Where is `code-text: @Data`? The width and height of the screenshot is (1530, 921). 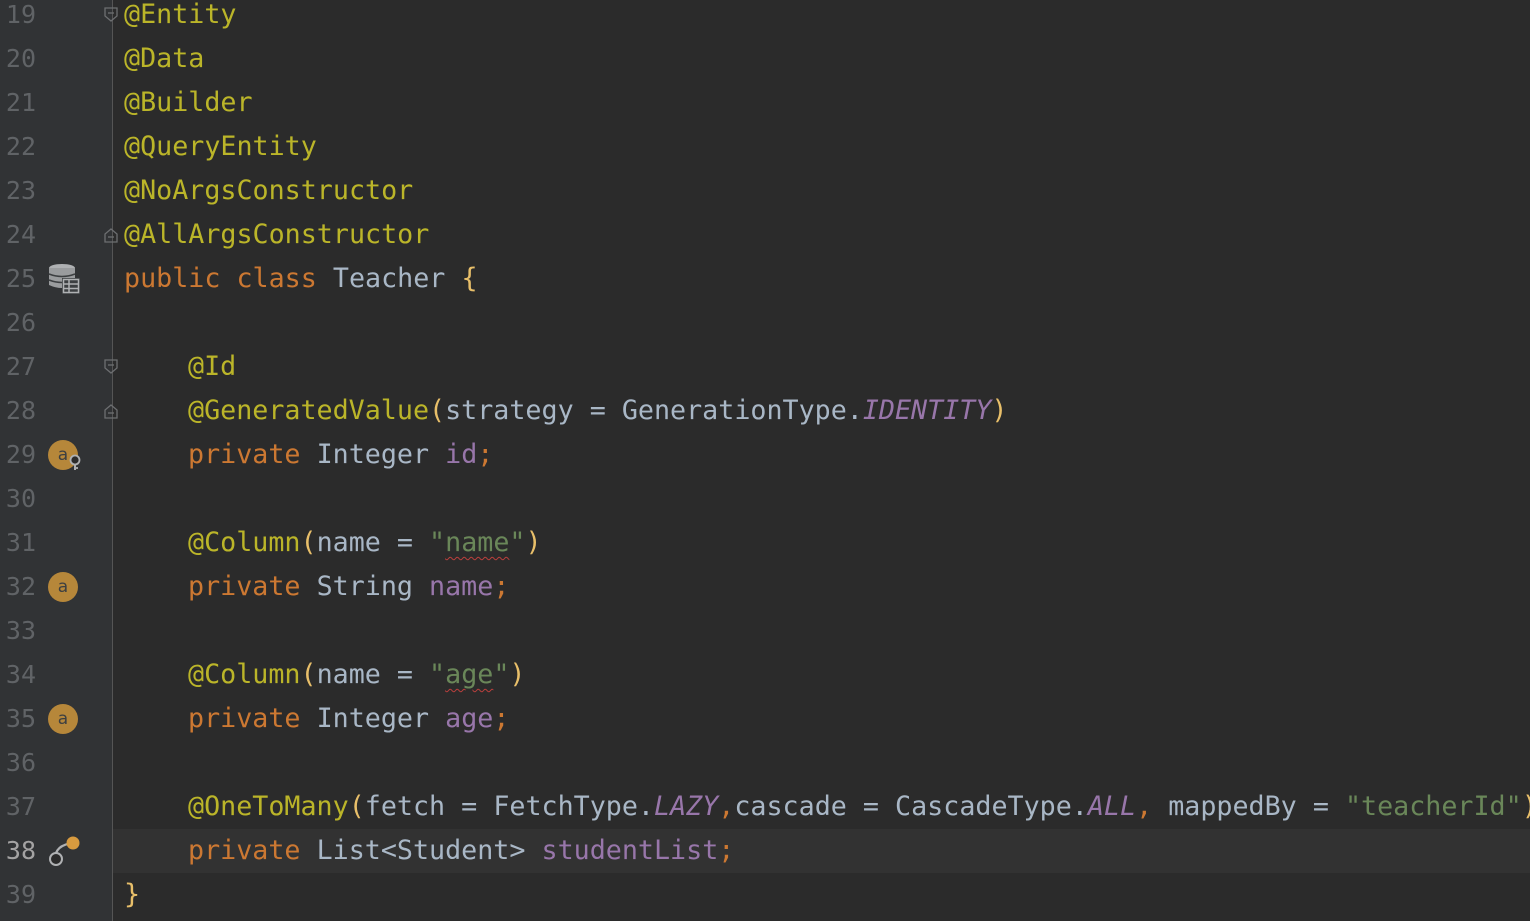 code-text: @Data is located at coordinates (164, 58).